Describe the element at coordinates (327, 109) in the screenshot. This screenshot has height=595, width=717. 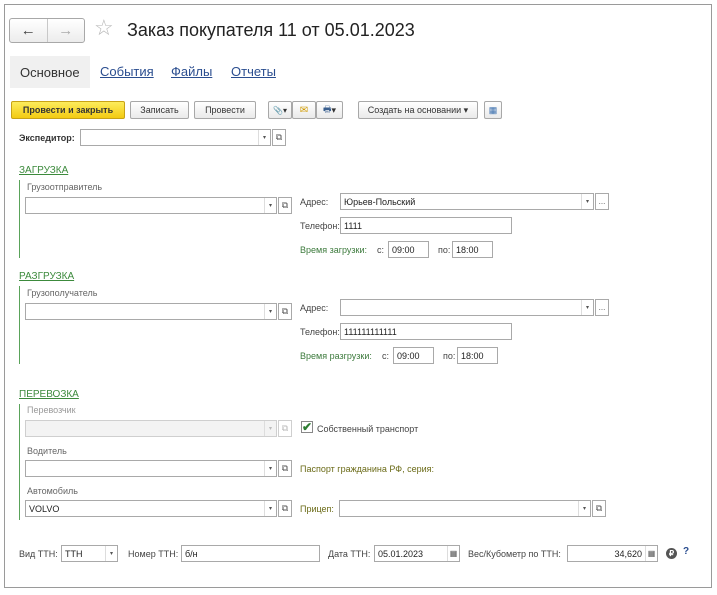
I see `print-icon: 🖶` at that location.